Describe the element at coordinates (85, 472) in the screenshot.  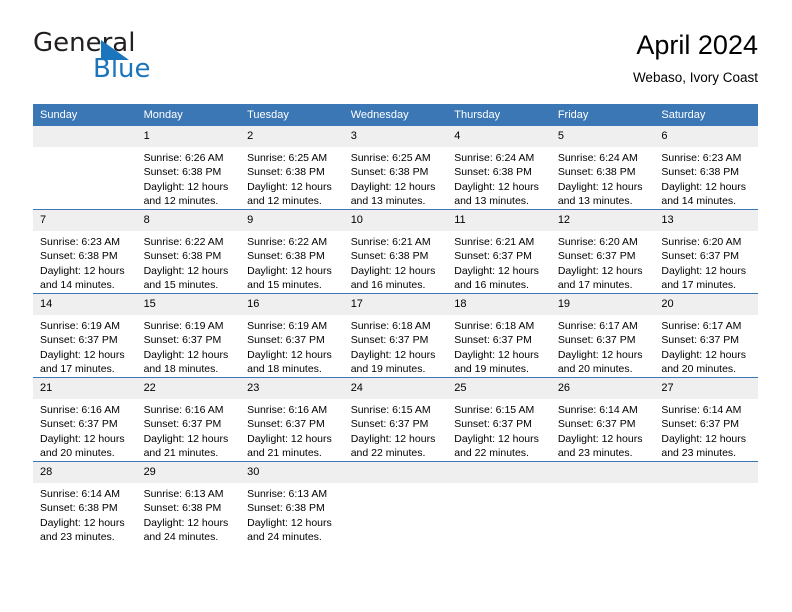
I see `day-number: 28` at that location.